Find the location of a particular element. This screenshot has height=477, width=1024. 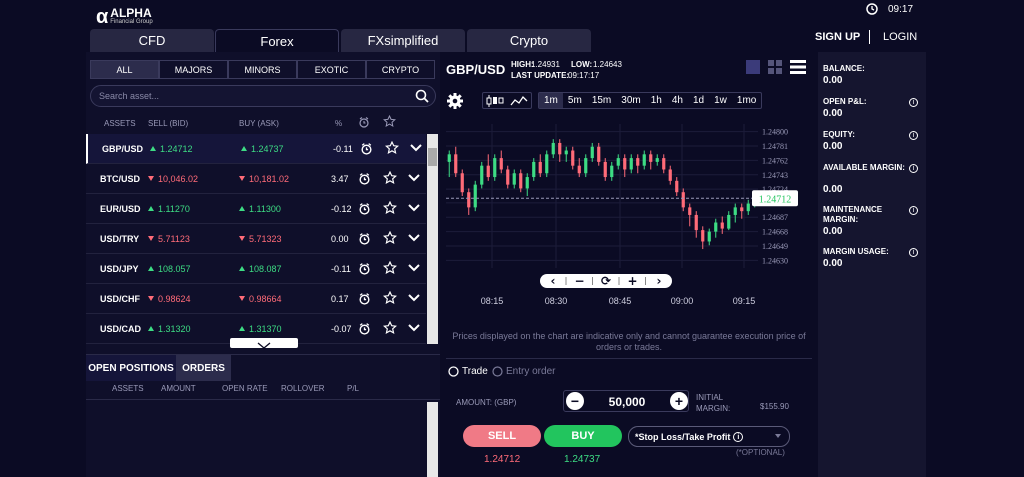

timeframe-1w: 1w is located at coordinates (720, 100).